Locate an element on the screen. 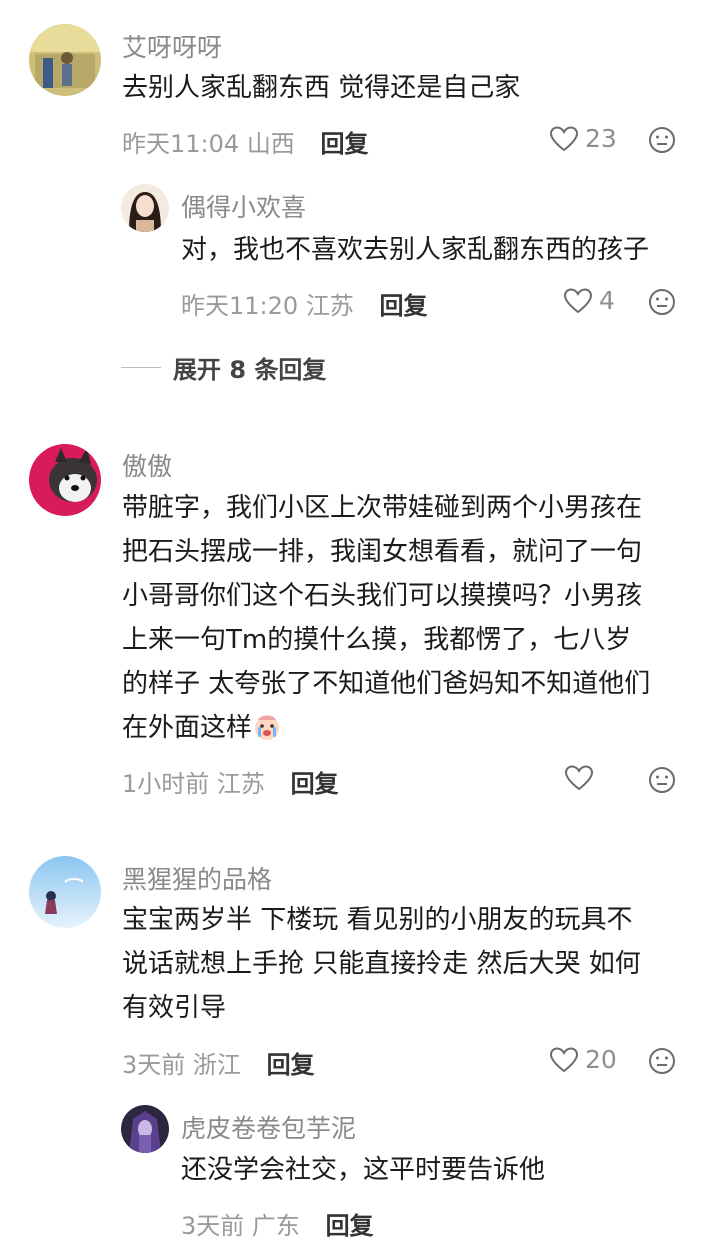 The image size is (718, 1244). comment-text-line: 的样子 太夸张了不知道他们爸妈知不知道他们 is located at coordinates (386, 684).